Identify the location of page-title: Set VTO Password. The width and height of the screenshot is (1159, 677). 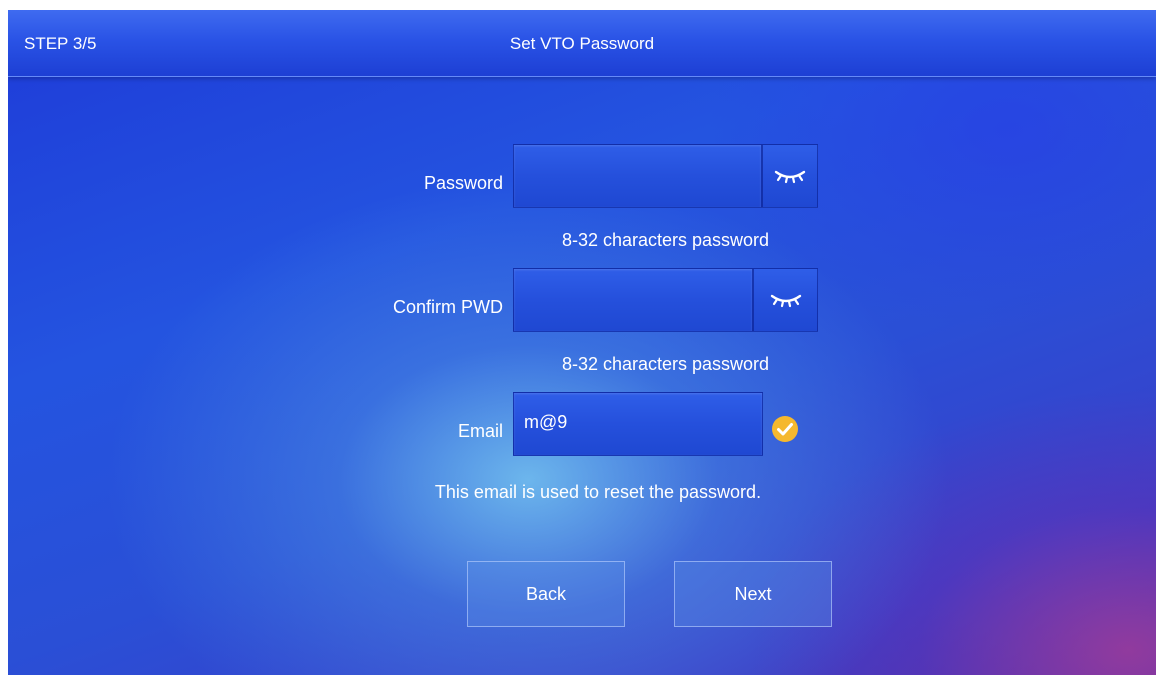
(582, 43).